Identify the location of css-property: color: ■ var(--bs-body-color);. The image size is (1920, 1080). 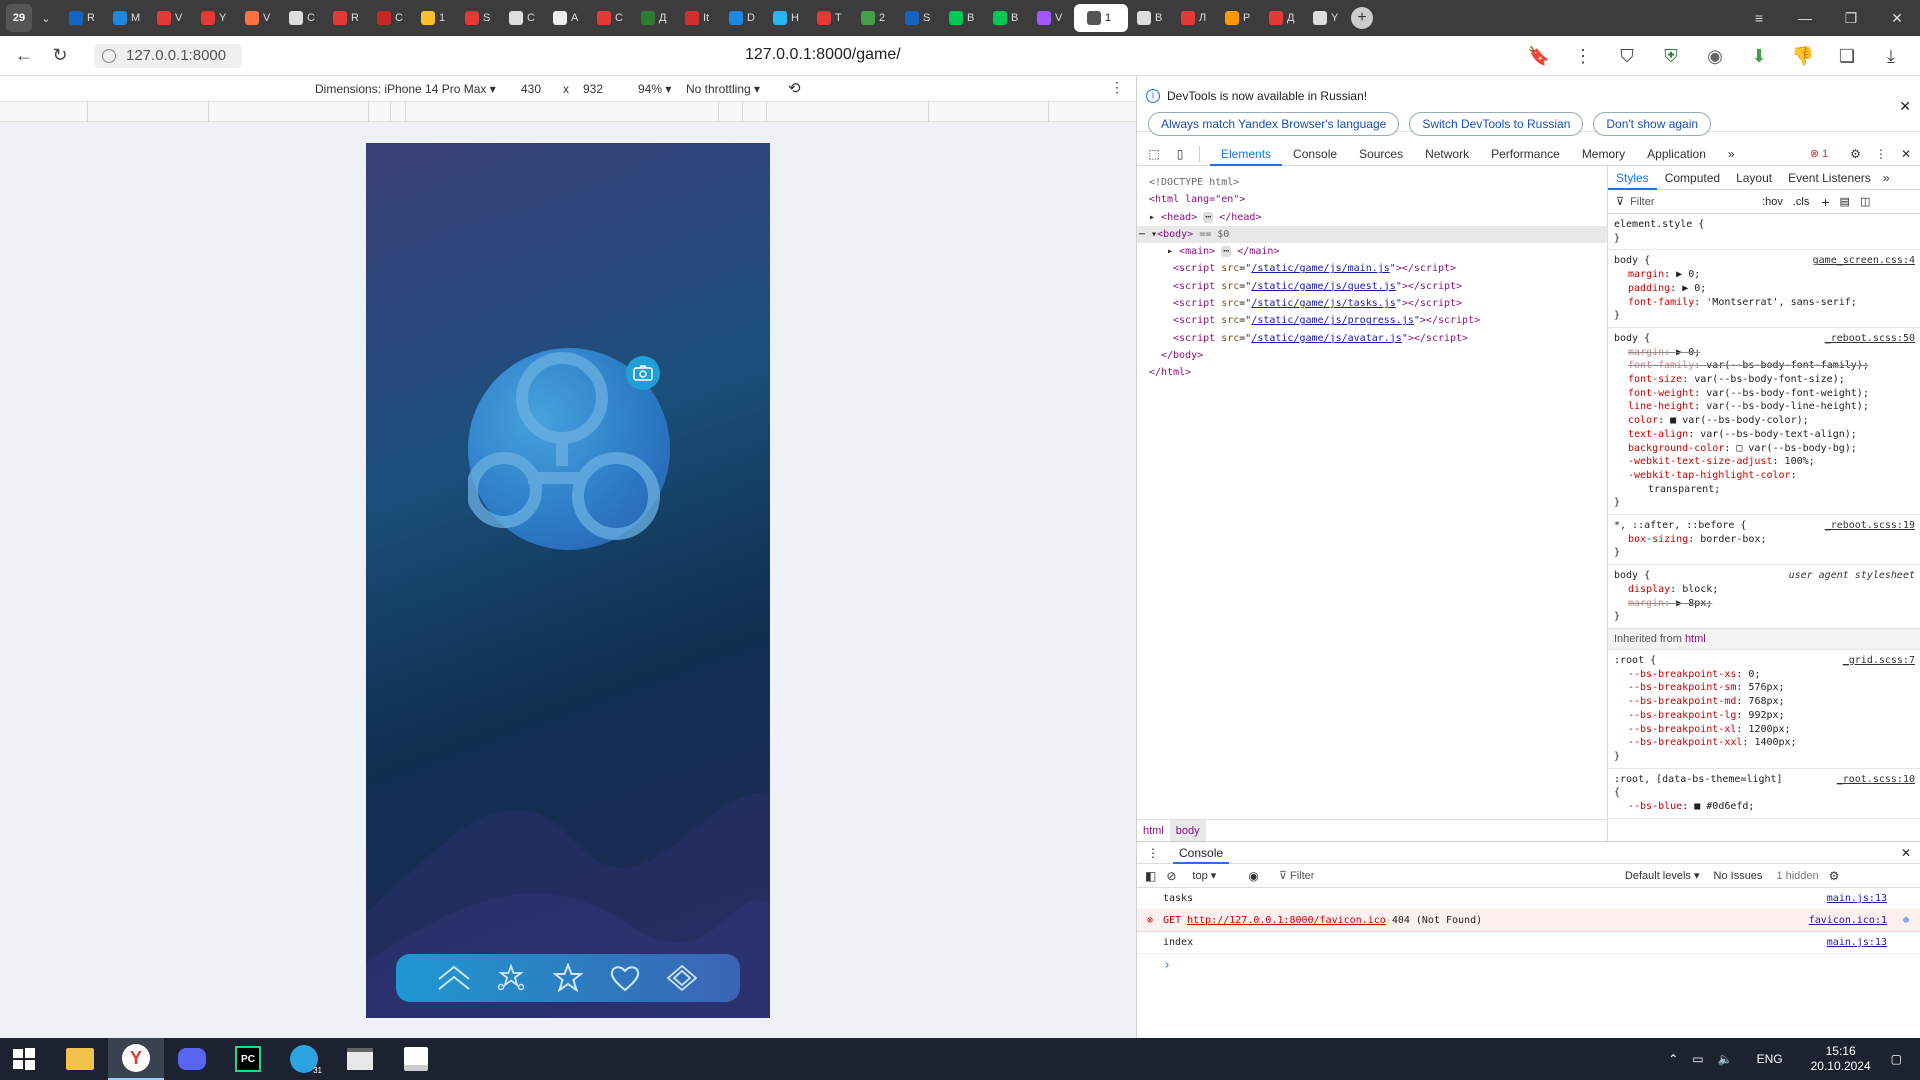
(1764, 421).